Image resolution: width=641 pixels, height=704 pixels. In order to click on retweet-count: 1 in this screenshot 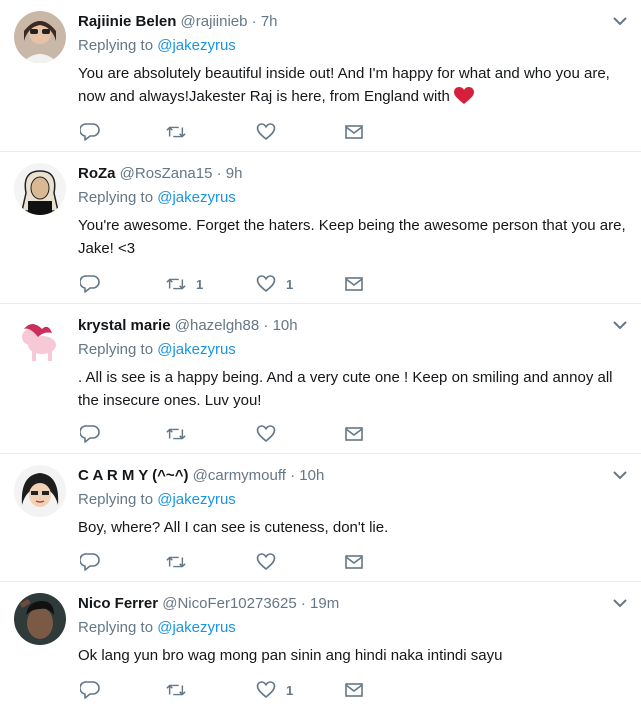, I will do `click(200, 284)`.